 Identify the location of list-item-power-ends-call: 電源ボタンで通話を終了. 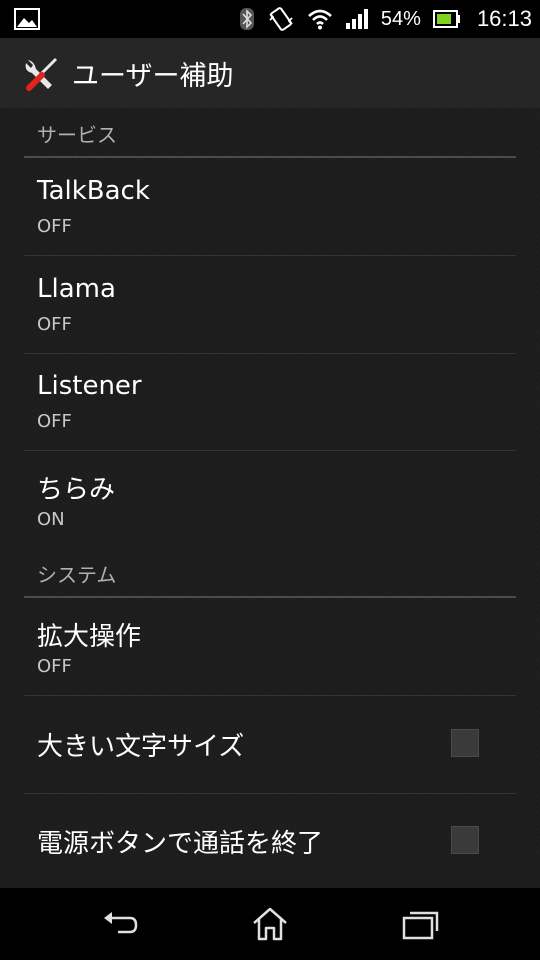
(270, 841).